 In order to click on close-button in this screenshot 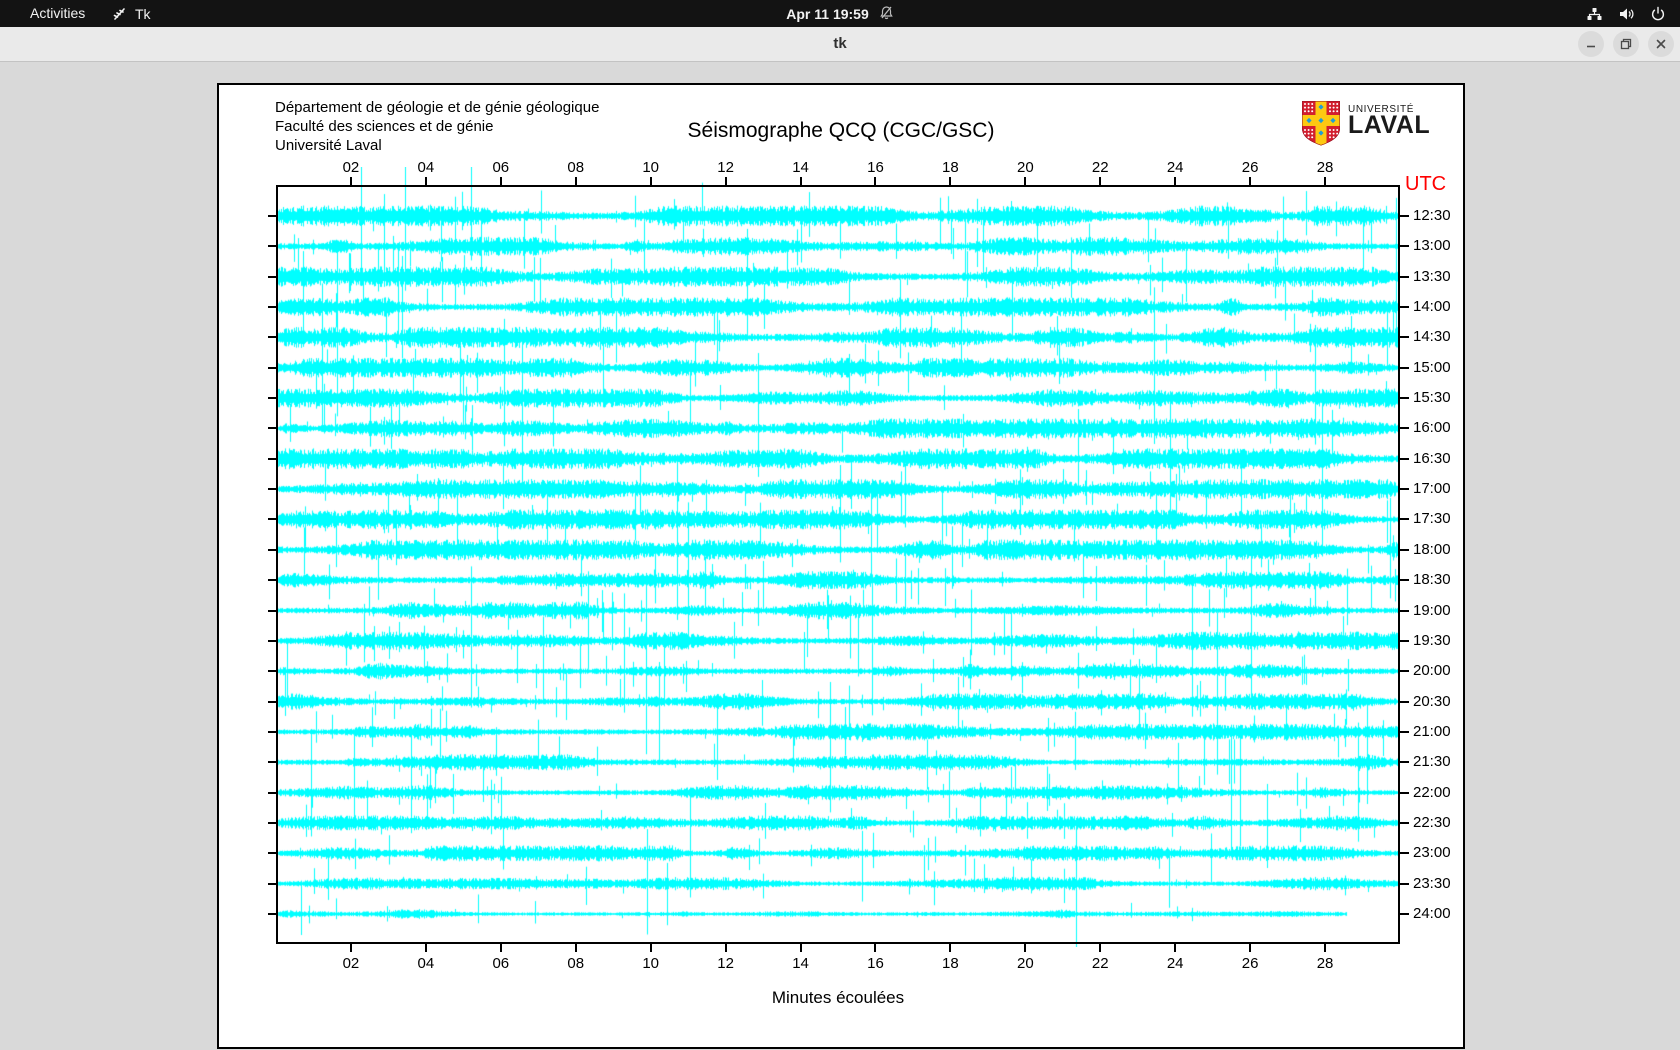, I will do `click(1661, 44)`.